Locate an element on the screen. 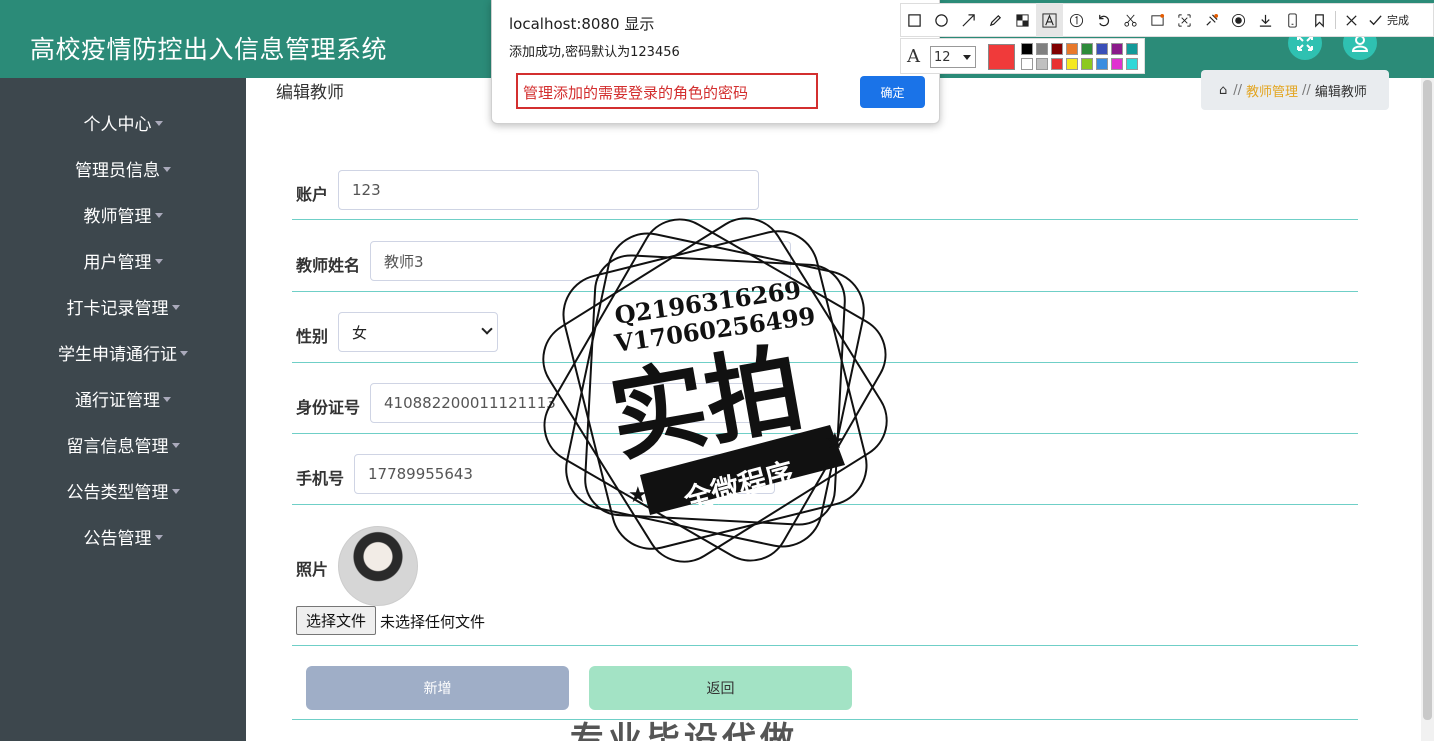 The image size is (1434, 741). pin-icon is located at coordinates (1212, 19).